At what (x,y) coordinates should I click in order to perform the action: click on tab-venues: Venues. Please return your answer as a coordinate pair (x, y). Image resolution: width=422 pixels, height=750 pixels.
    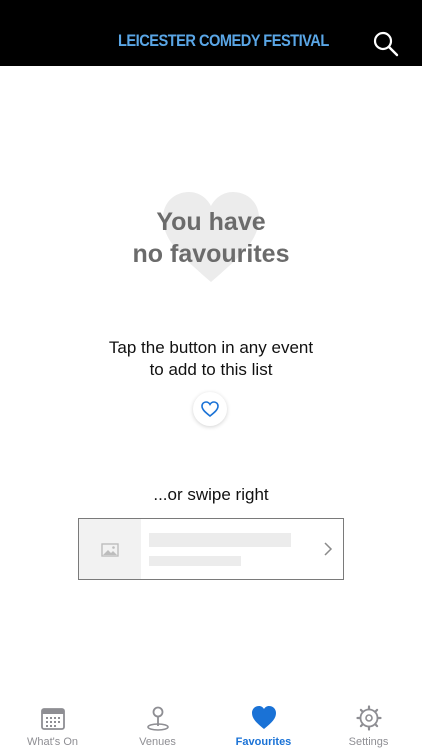
    Looking at the image, I should click on (157, 725).